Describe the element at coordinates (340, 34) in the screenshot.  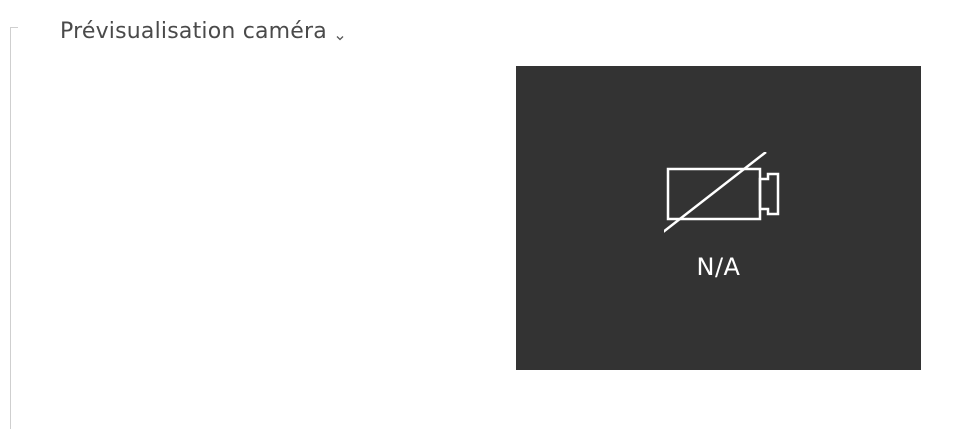
I see `chevron-down-icon` at that location.